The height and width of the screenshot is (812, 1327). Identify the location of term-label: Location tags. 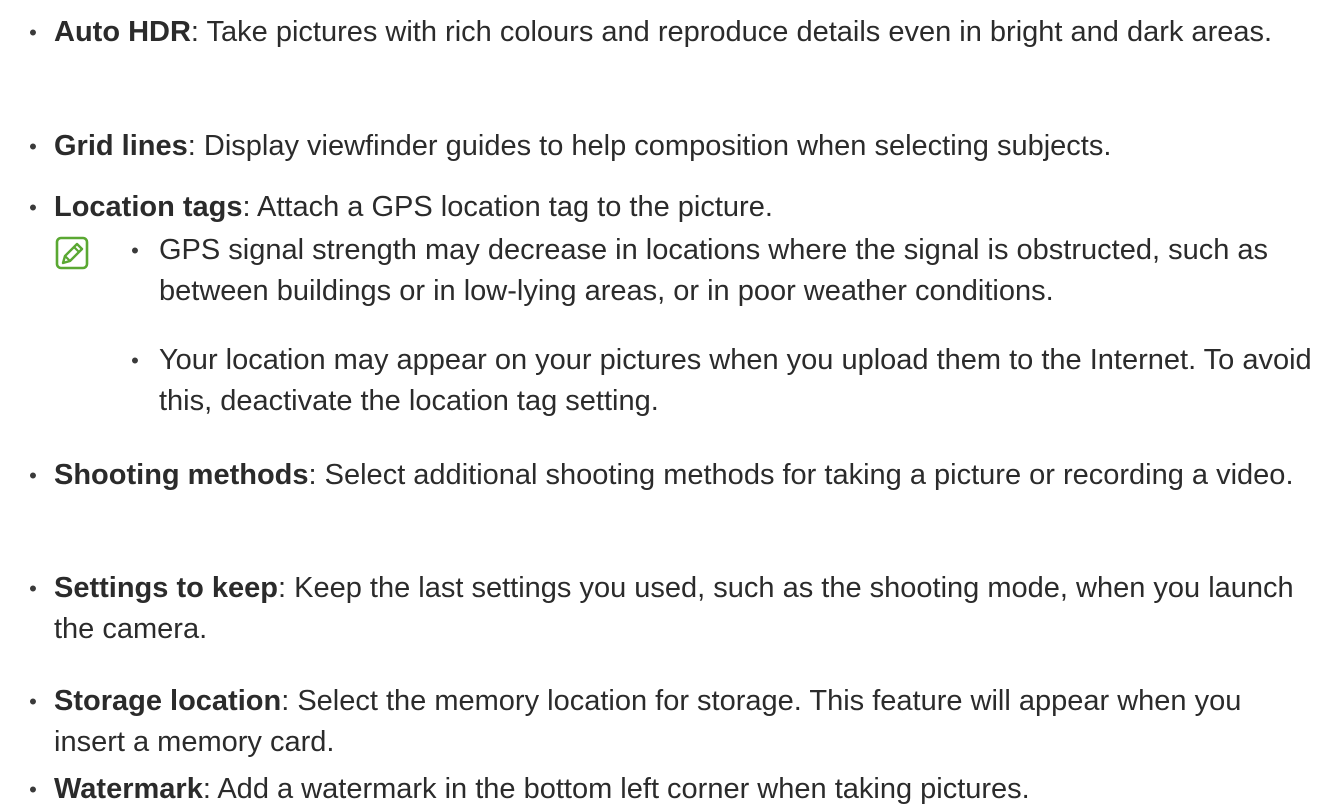
(148, 207).